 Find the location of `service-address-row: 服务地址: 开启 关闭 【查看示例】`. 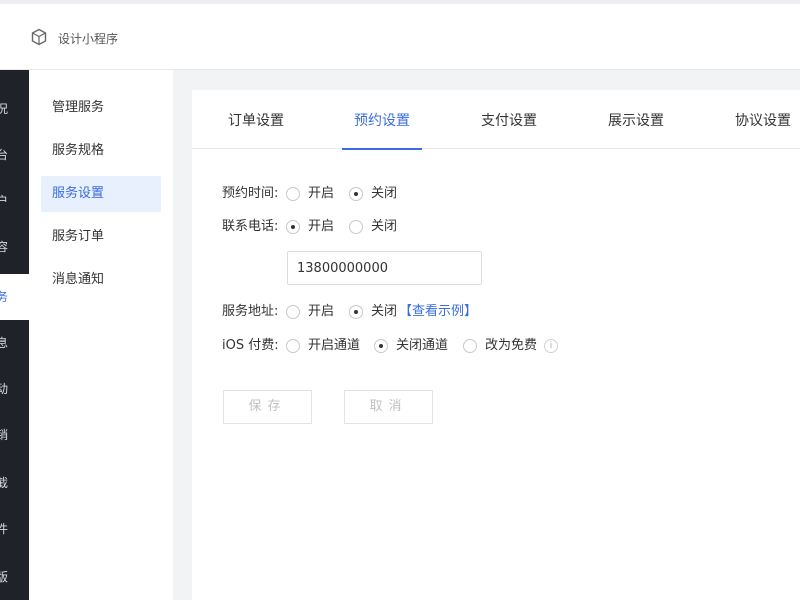

service-address-row: 服务地址: 开启 关闭 【查看示例】 is located at coordinates (382, 312).